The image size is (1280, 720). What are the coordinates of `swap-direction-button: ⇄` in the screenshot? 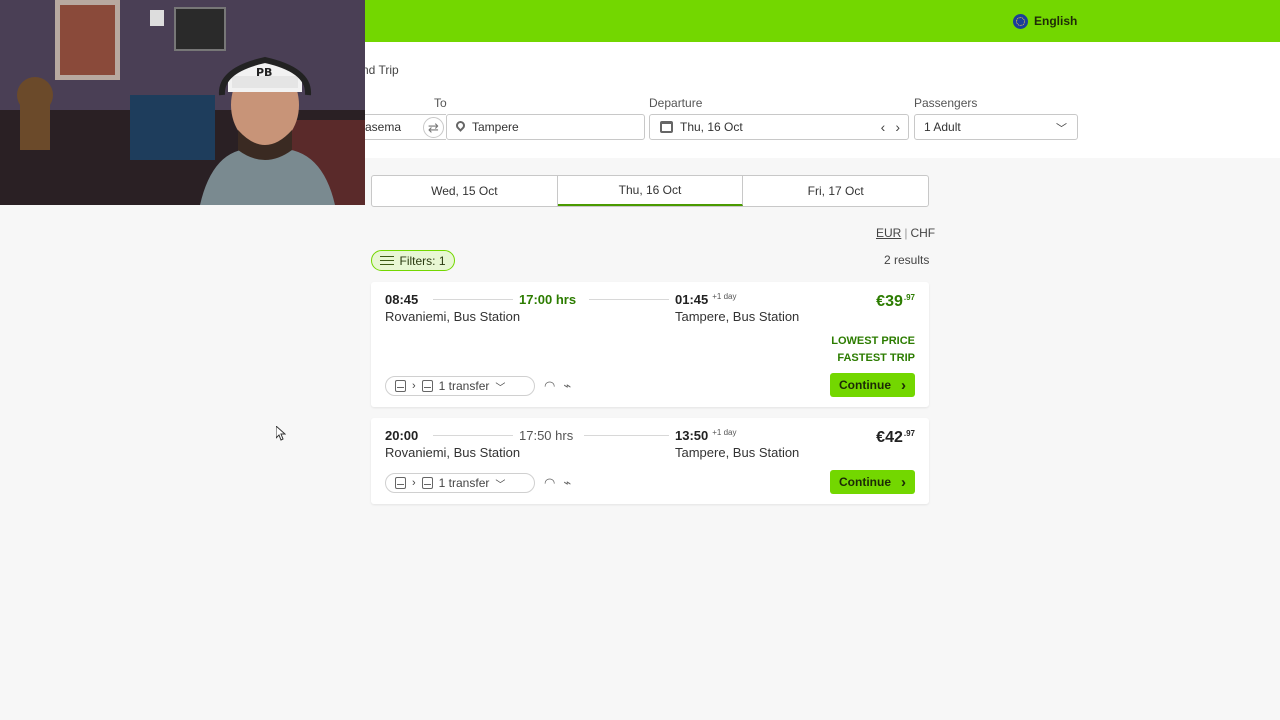 It's located at (433, 127).